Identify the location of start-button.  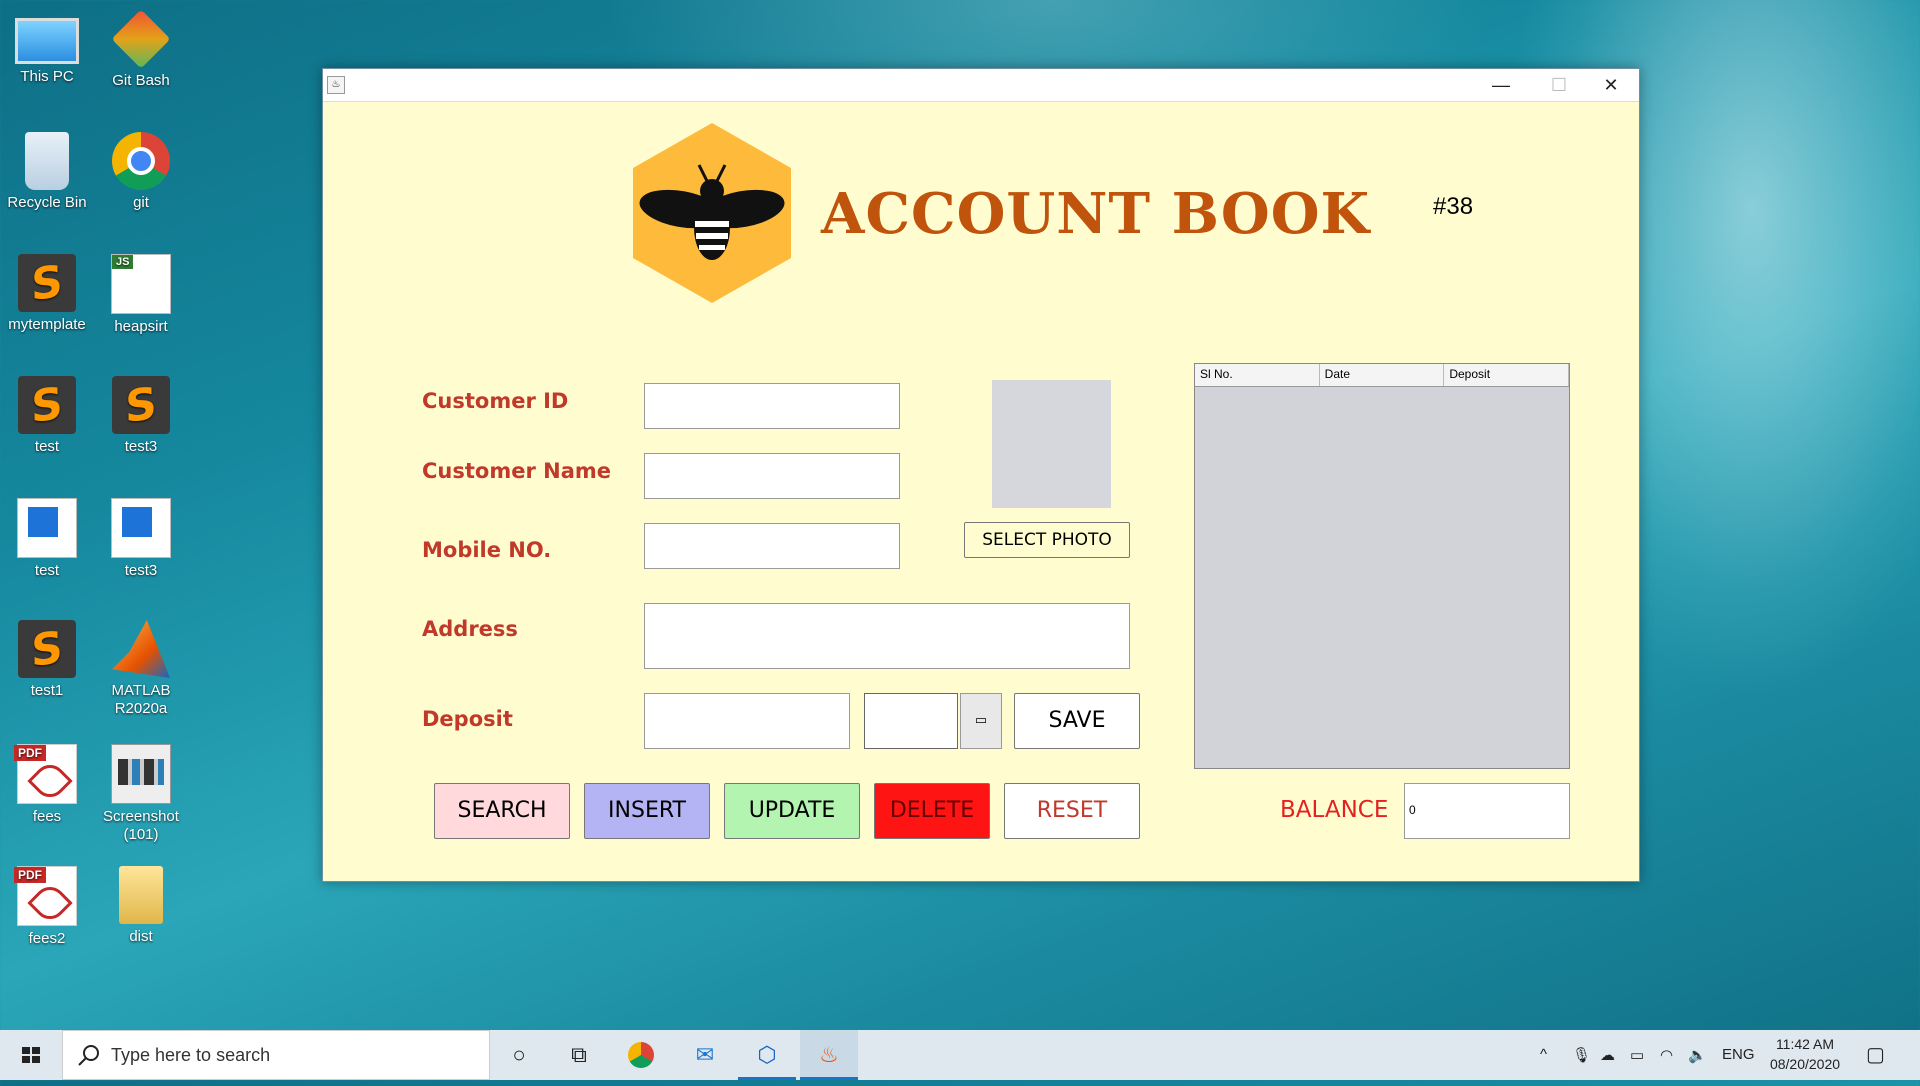
(31, 1055).